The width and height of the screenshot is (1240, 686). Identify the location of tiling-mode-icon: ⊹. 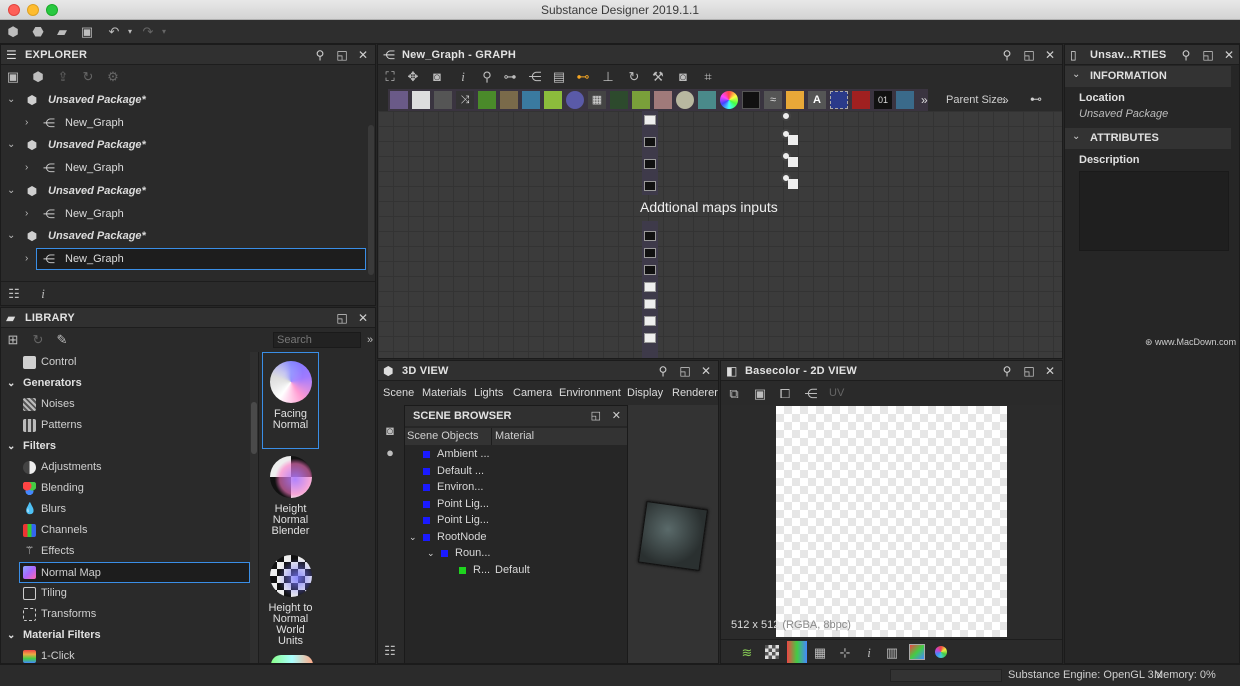
(845, 653).